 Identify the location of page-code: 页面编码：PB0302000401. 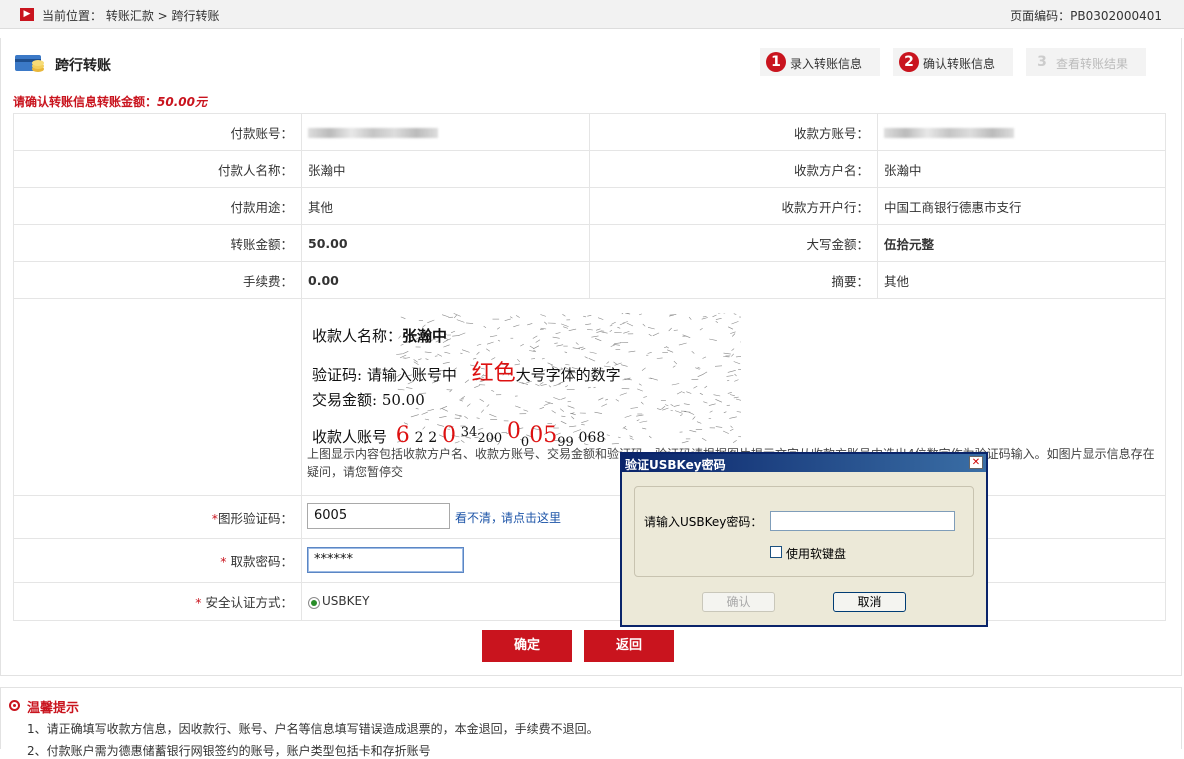
(1086, 15).